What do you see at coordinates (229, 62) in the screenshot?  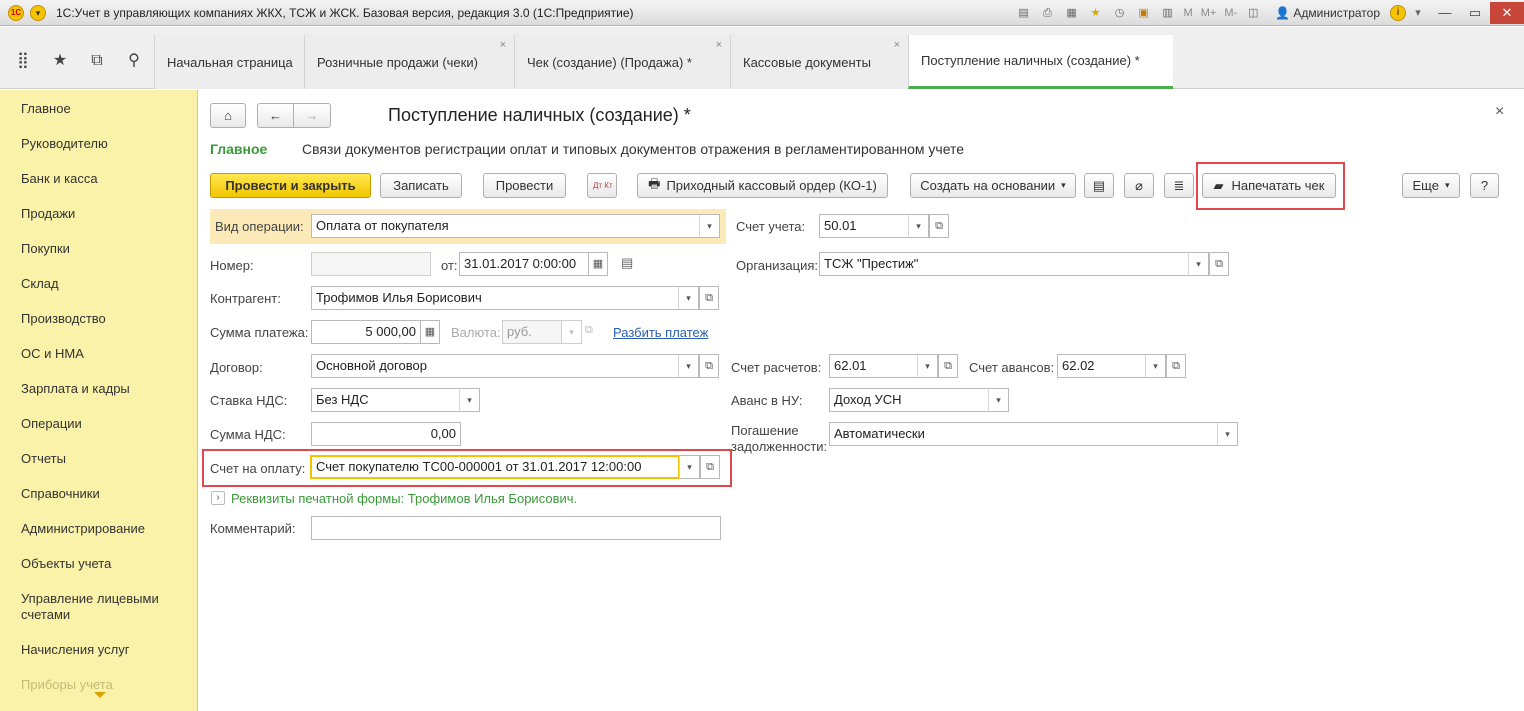 I see `tab-home: Начальная страница` at bounding box center [229, 62].